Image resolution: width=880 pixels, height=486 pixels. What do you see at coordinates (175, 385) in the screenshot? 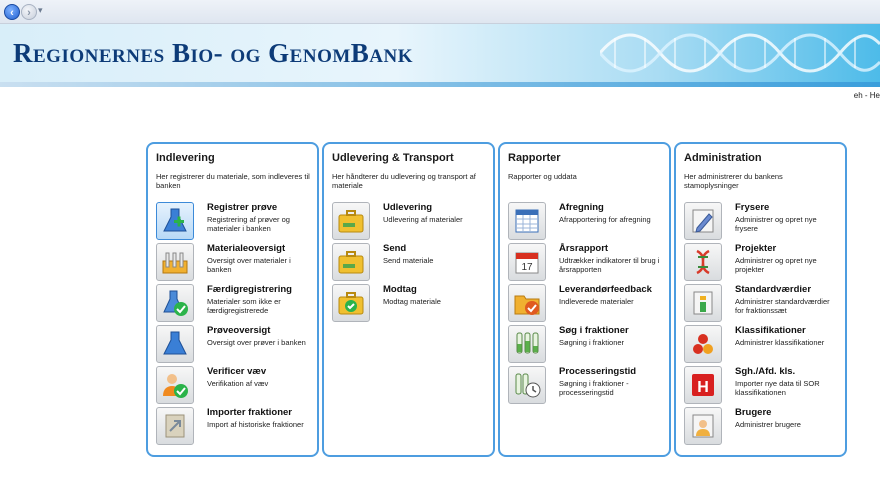
I see `user-check-icon` at bounding box center [175, 385].